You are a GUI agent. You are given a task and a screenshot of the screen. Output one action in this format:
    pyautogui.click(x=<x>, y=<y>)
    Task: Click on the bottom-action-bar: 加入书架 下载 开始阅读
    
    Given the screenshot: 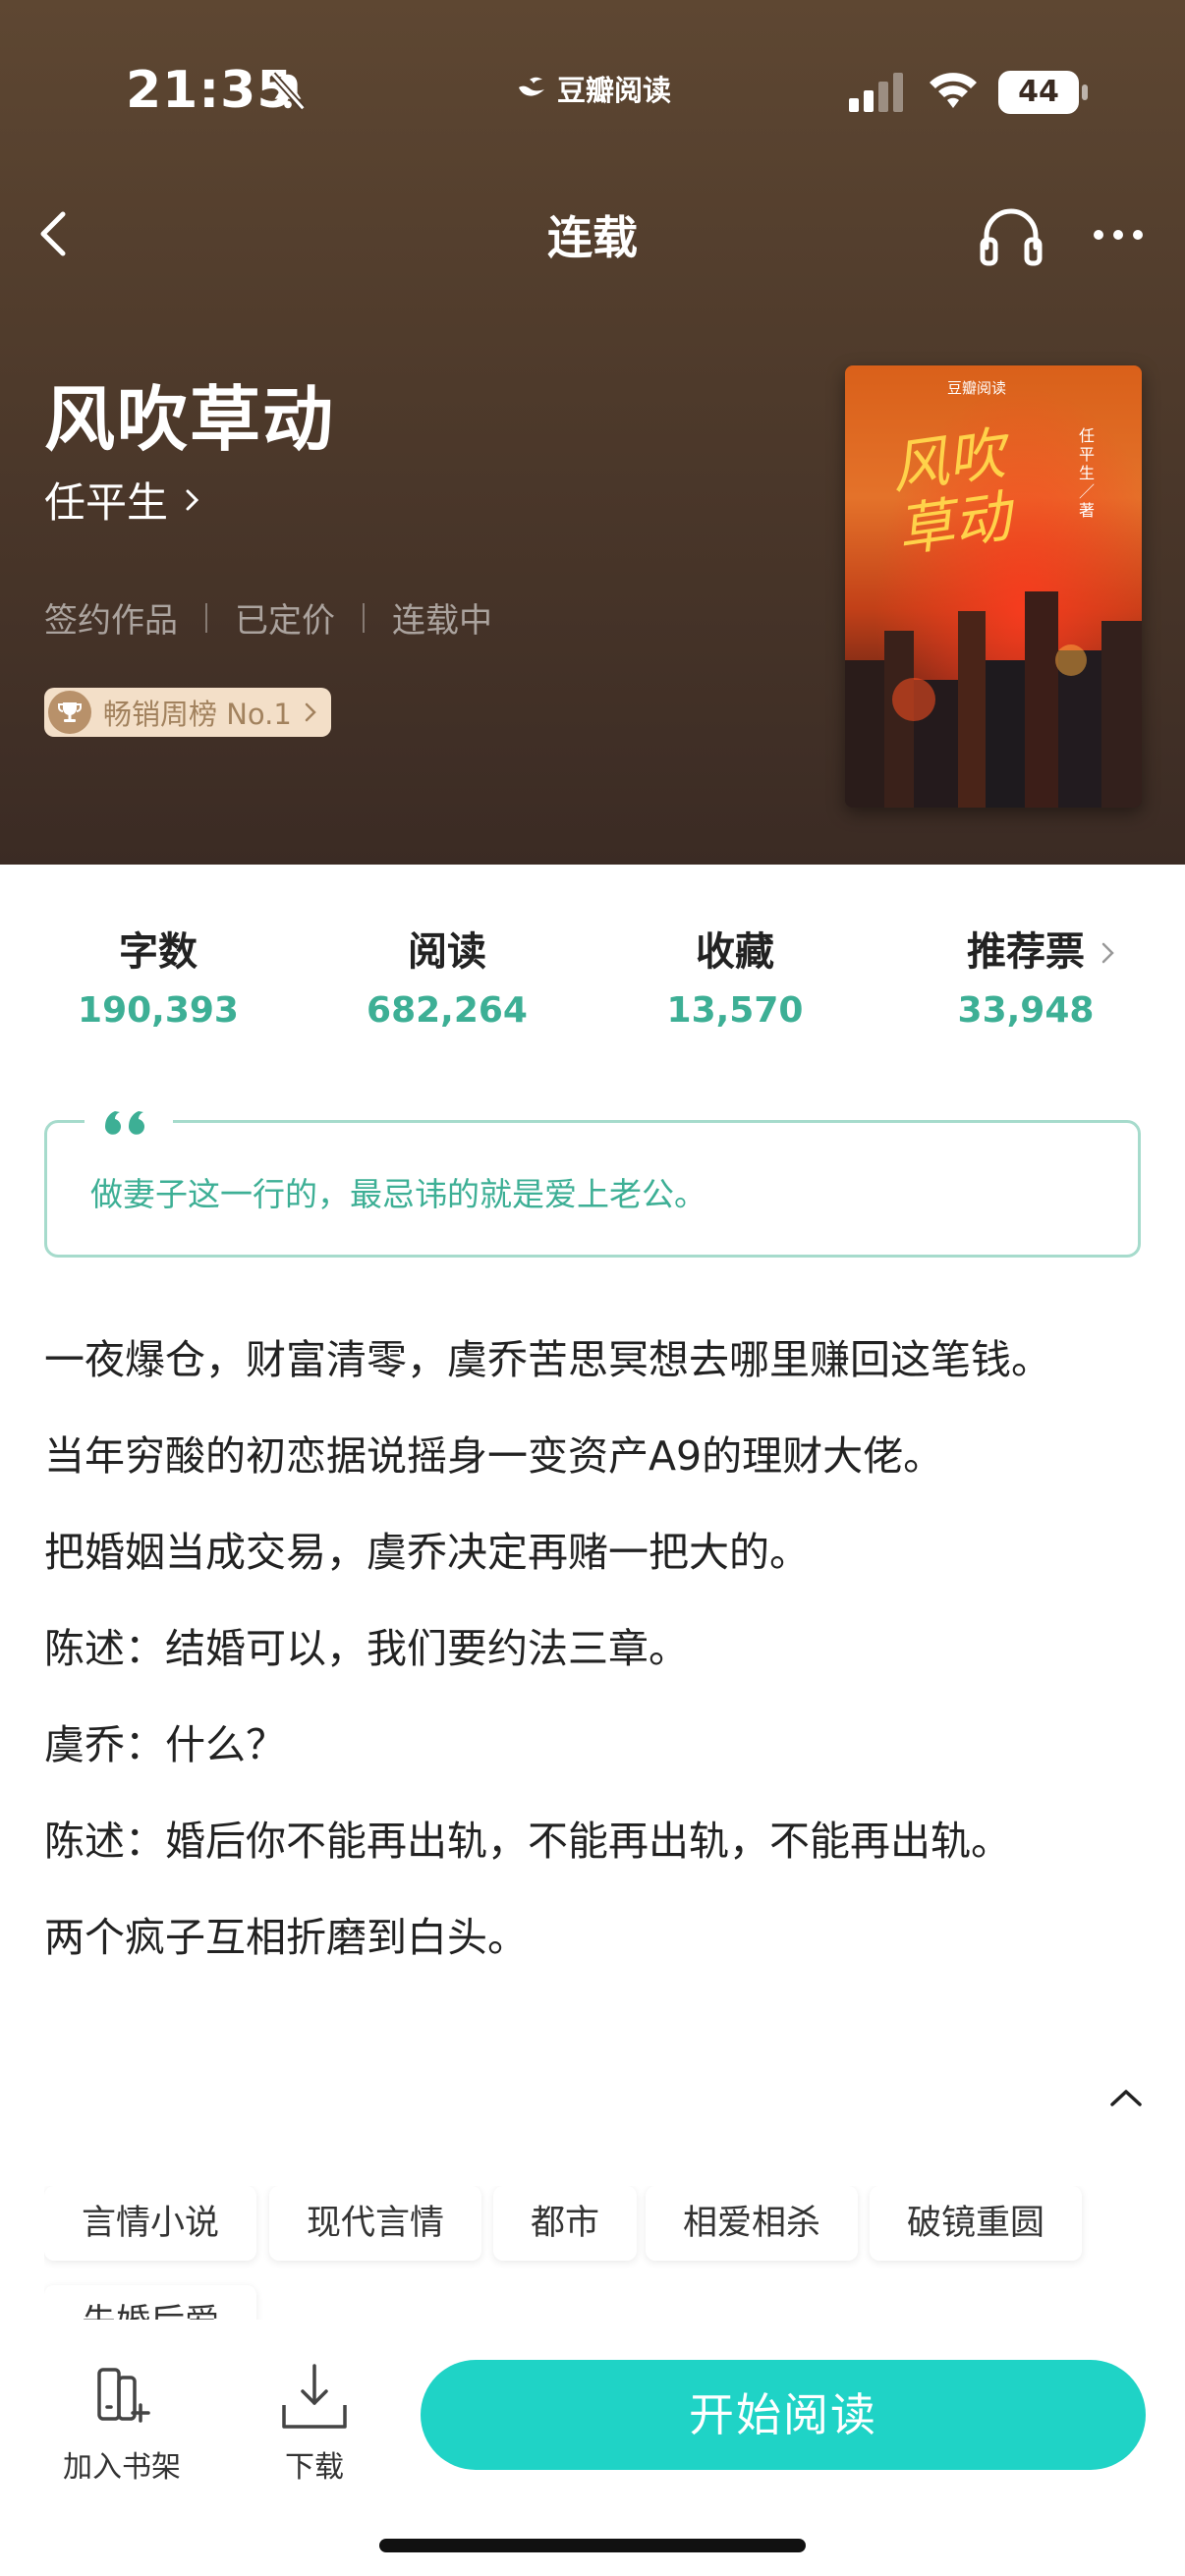 What is the action you would take?
    pyautogui.click(x=592, y=2452)
    